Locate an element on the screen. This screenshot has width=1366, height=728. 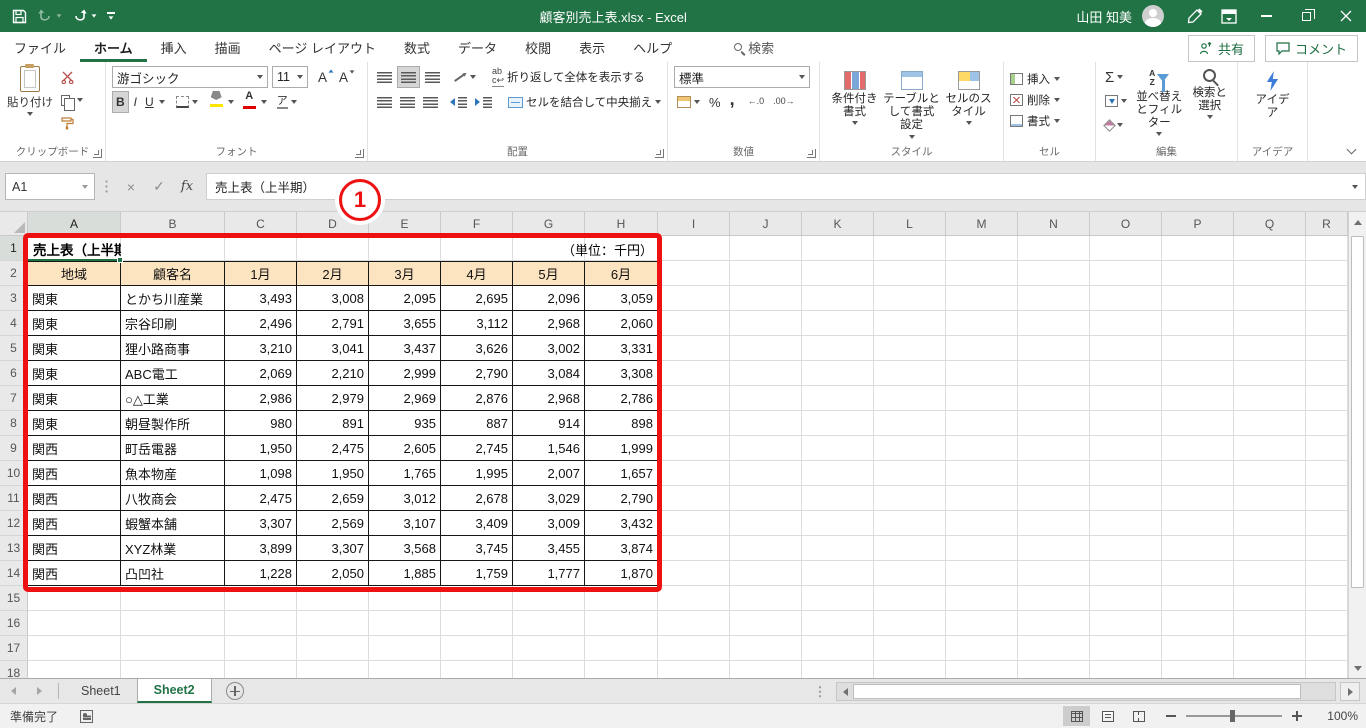
cell-D10: 1,950 is located at coordinates (333, 473).